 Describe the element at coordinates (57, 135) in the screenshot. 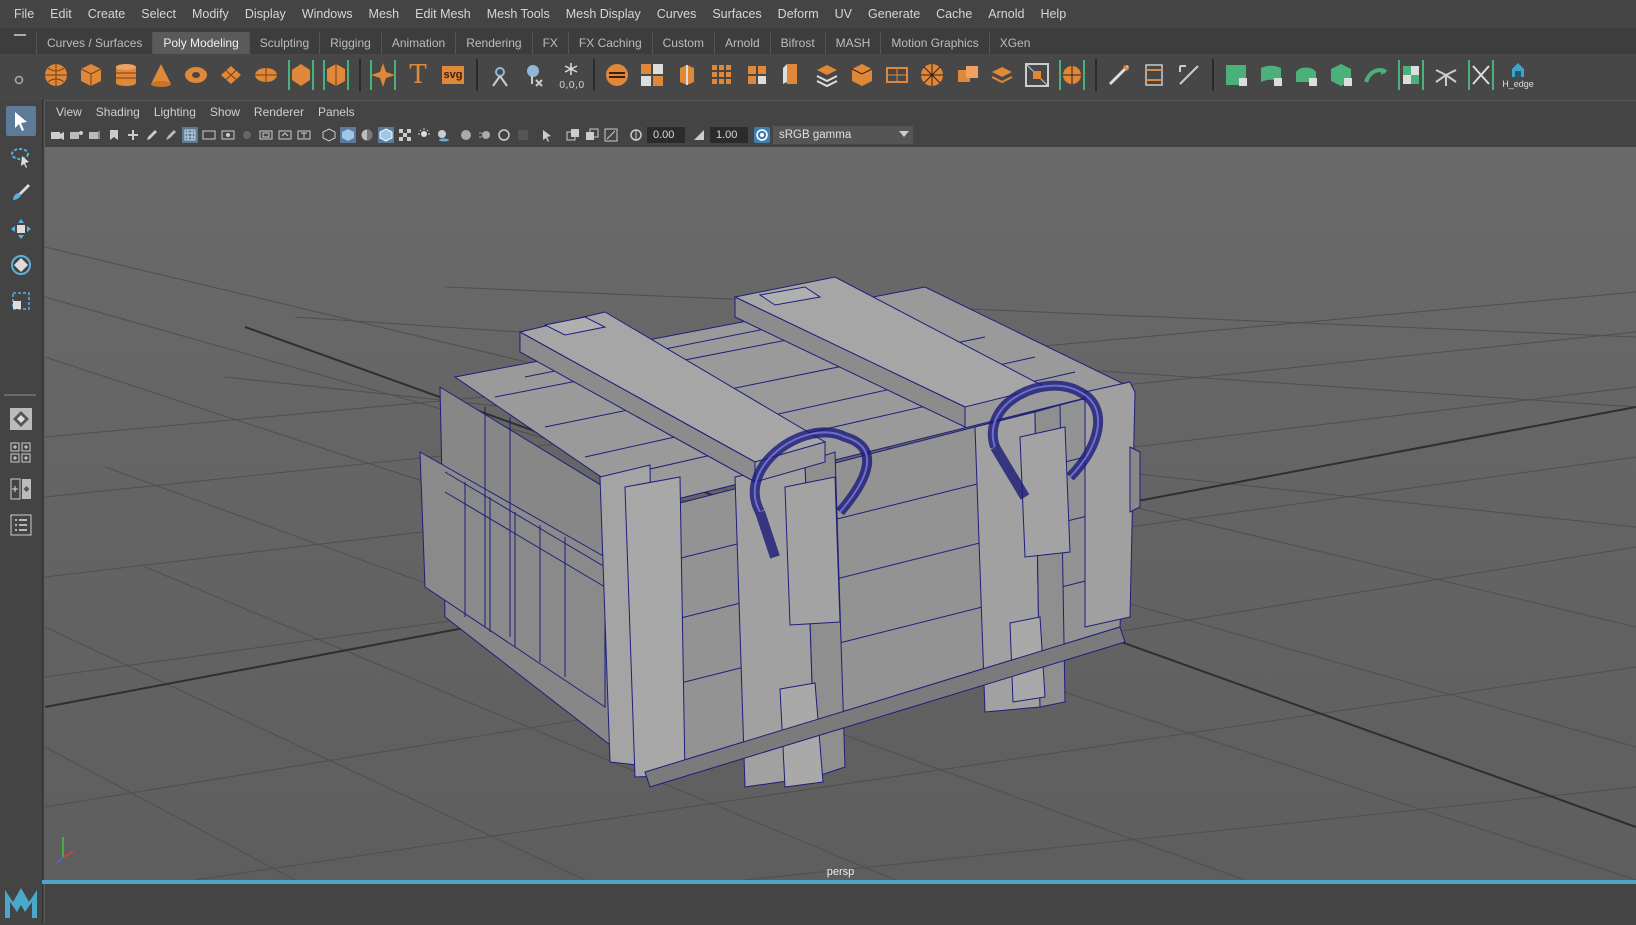

I see `camera-select-icon` at that location.